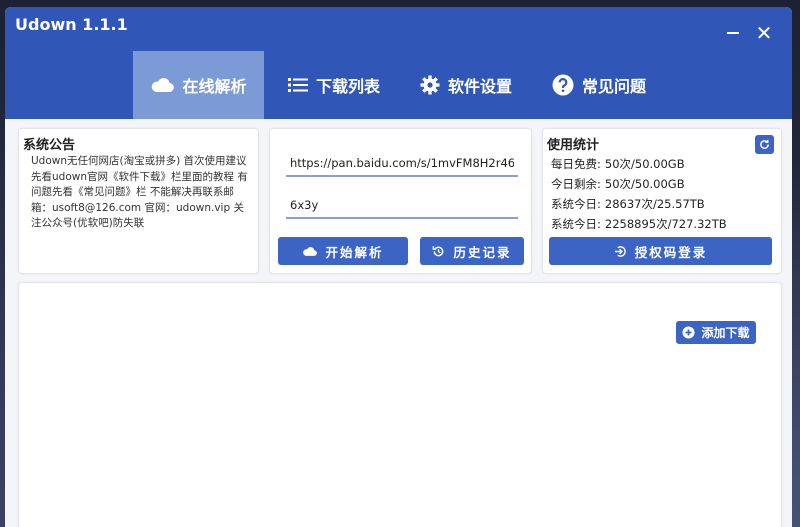 Image resolution: width=800 pixels, height=527 pixels. What do you see at coordinates (354, 252) in the screenshot?
I see `button-label: 开始解析` at bounding box center [354, 252].